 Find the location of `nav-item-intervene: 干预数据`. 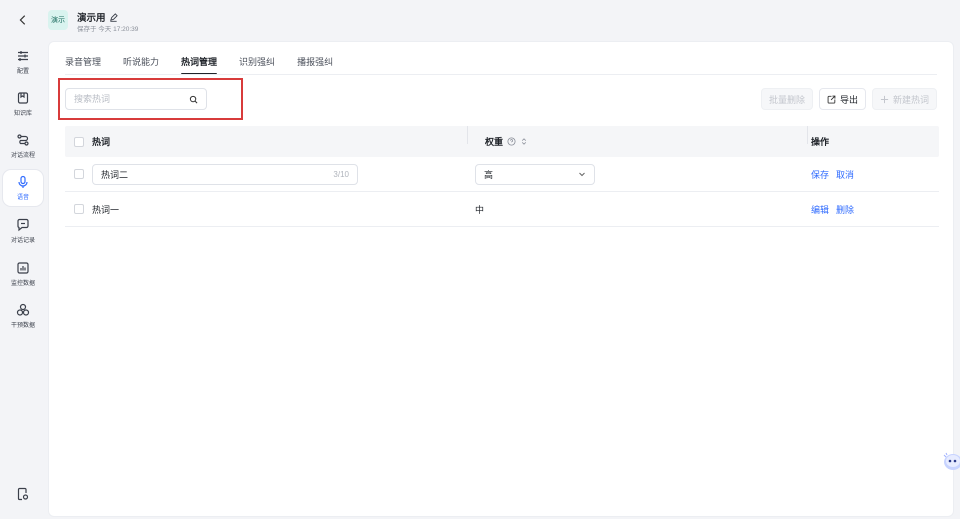

nav-item-intervene: 干预数据 is located at coordinates (23, 316).